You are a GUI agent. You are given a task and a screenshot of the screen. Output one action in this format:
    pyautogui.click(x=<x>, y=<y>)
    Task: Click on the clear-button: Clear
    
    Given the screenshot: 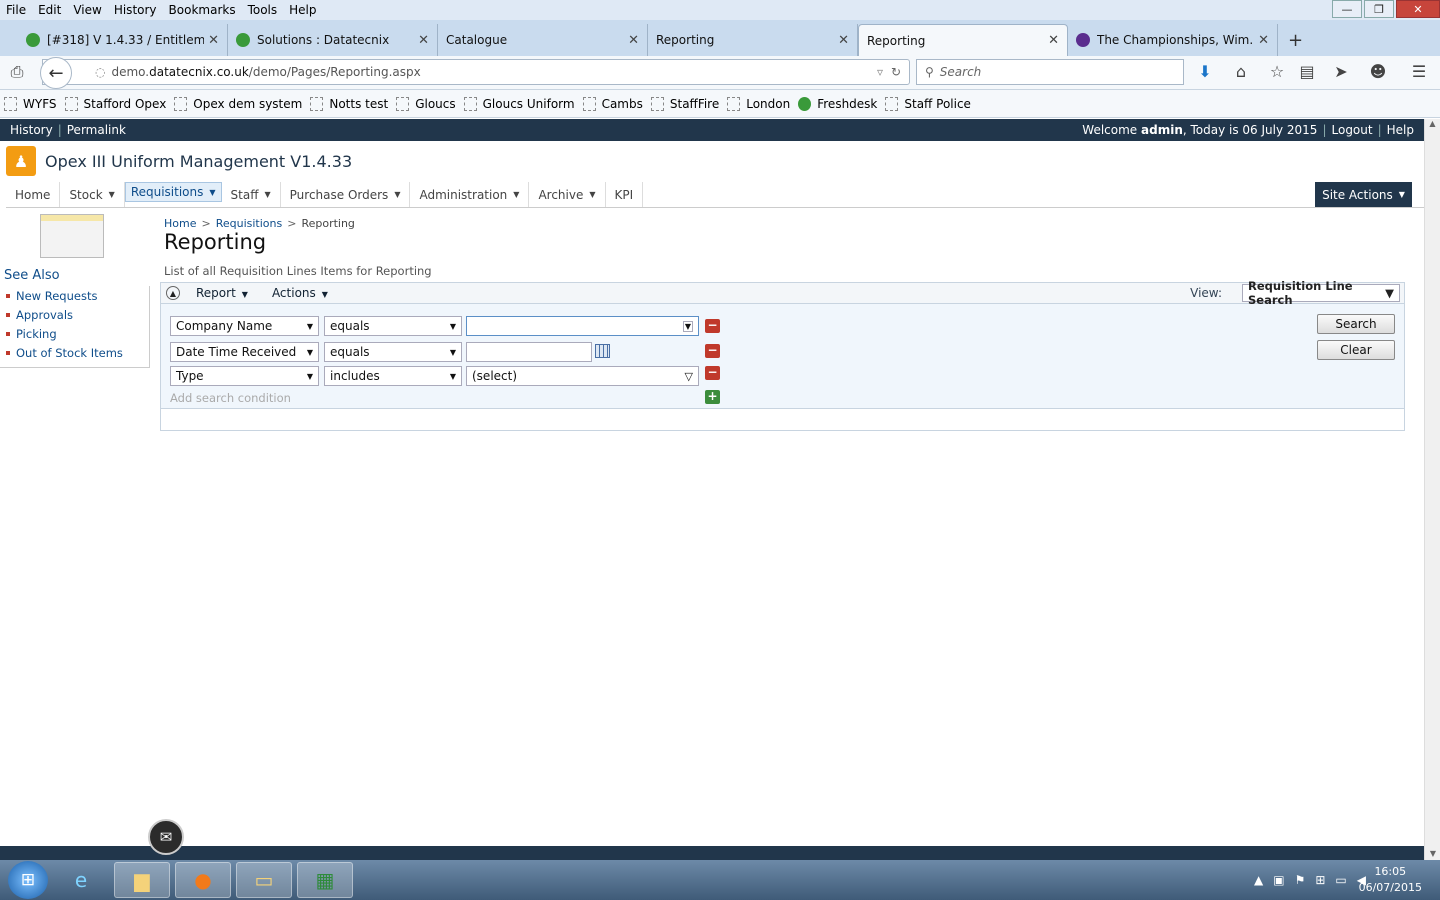 What is the action you would take?
    pyautogui.click(x=1356, y=350)
    